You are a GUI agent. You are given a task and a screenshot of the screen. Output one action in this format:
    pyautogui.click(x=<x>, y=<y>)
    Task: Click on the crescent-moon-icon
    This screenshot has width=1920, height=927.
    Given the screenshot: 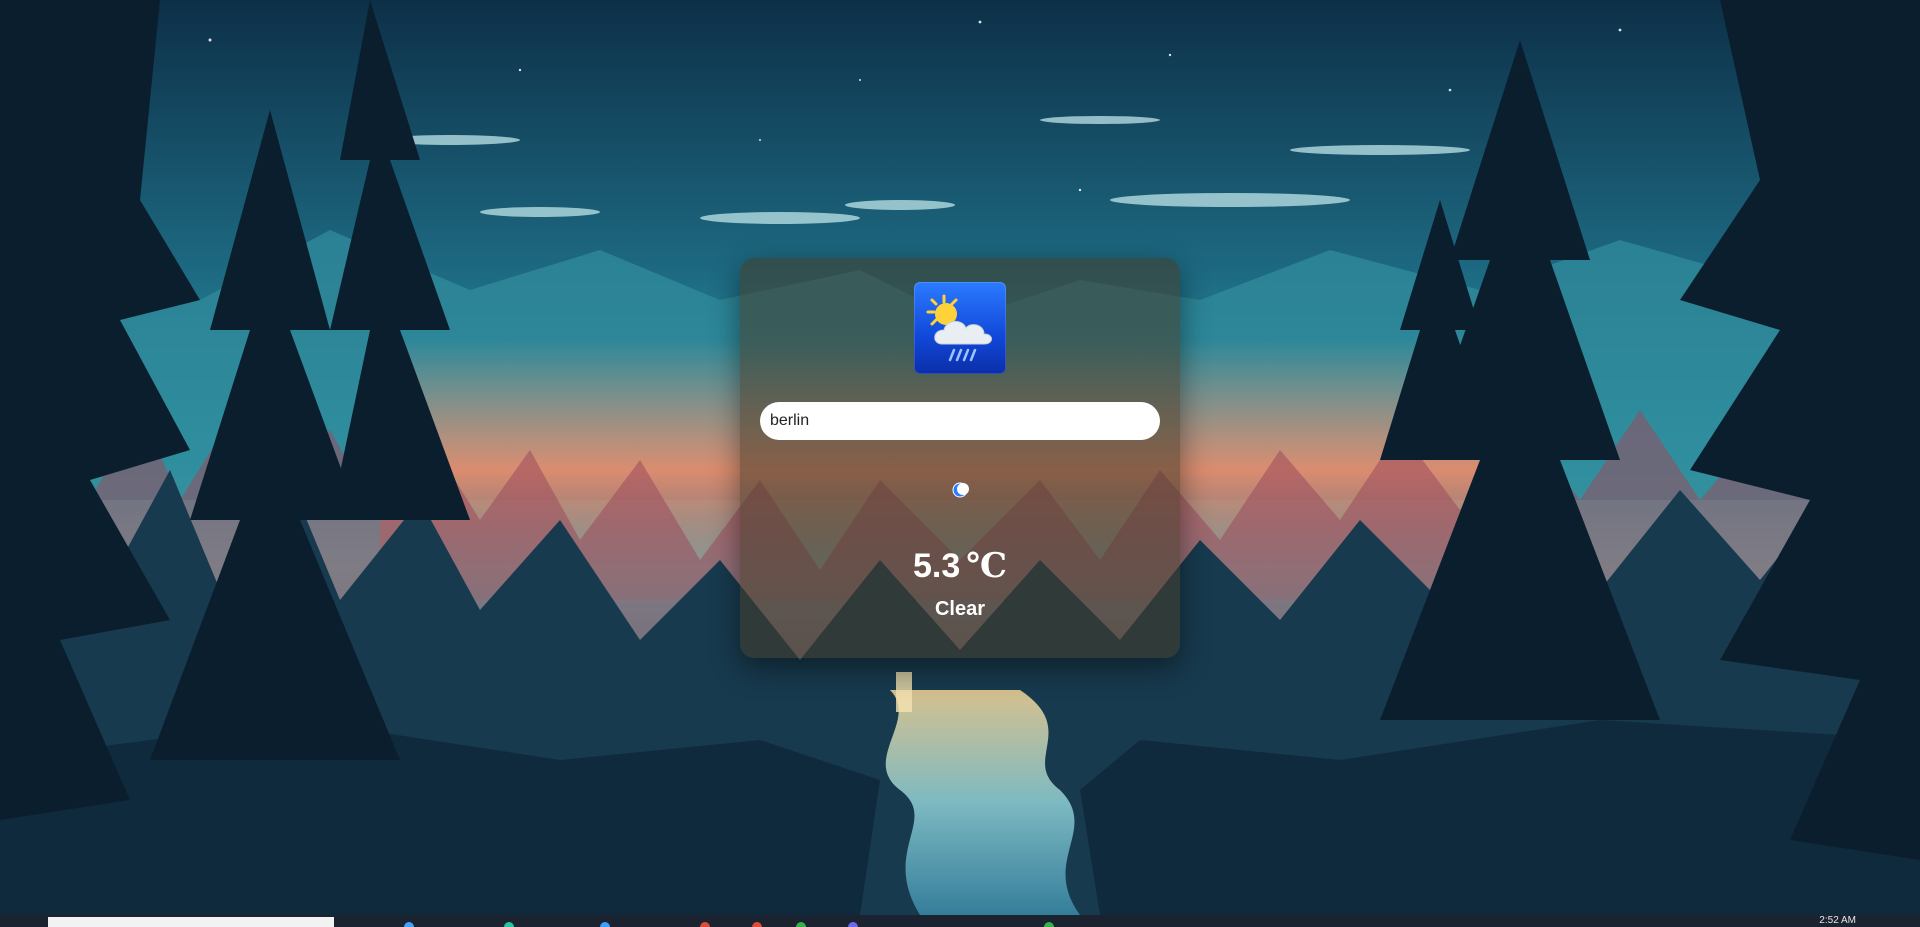 What is the action you would take?
    pyautogui.click(x=960, y=490)
    